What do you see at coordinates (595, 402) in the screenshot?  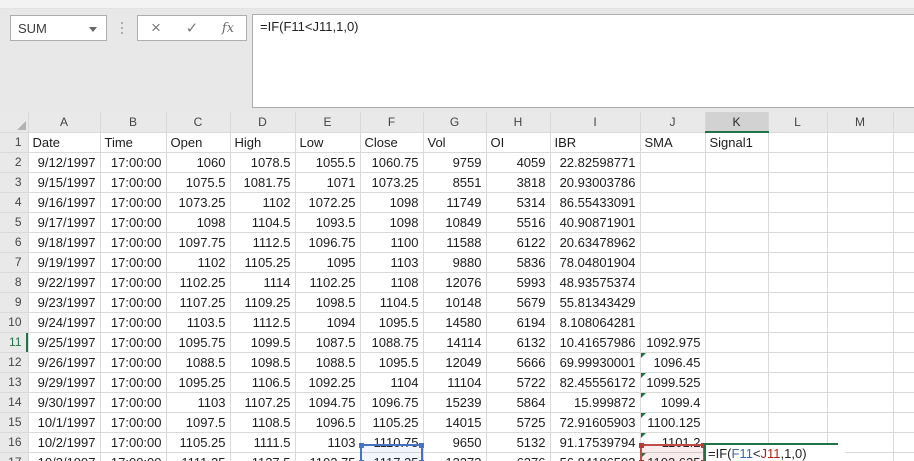 I see `cell: 15.999872` at bounding box center [595, 402].